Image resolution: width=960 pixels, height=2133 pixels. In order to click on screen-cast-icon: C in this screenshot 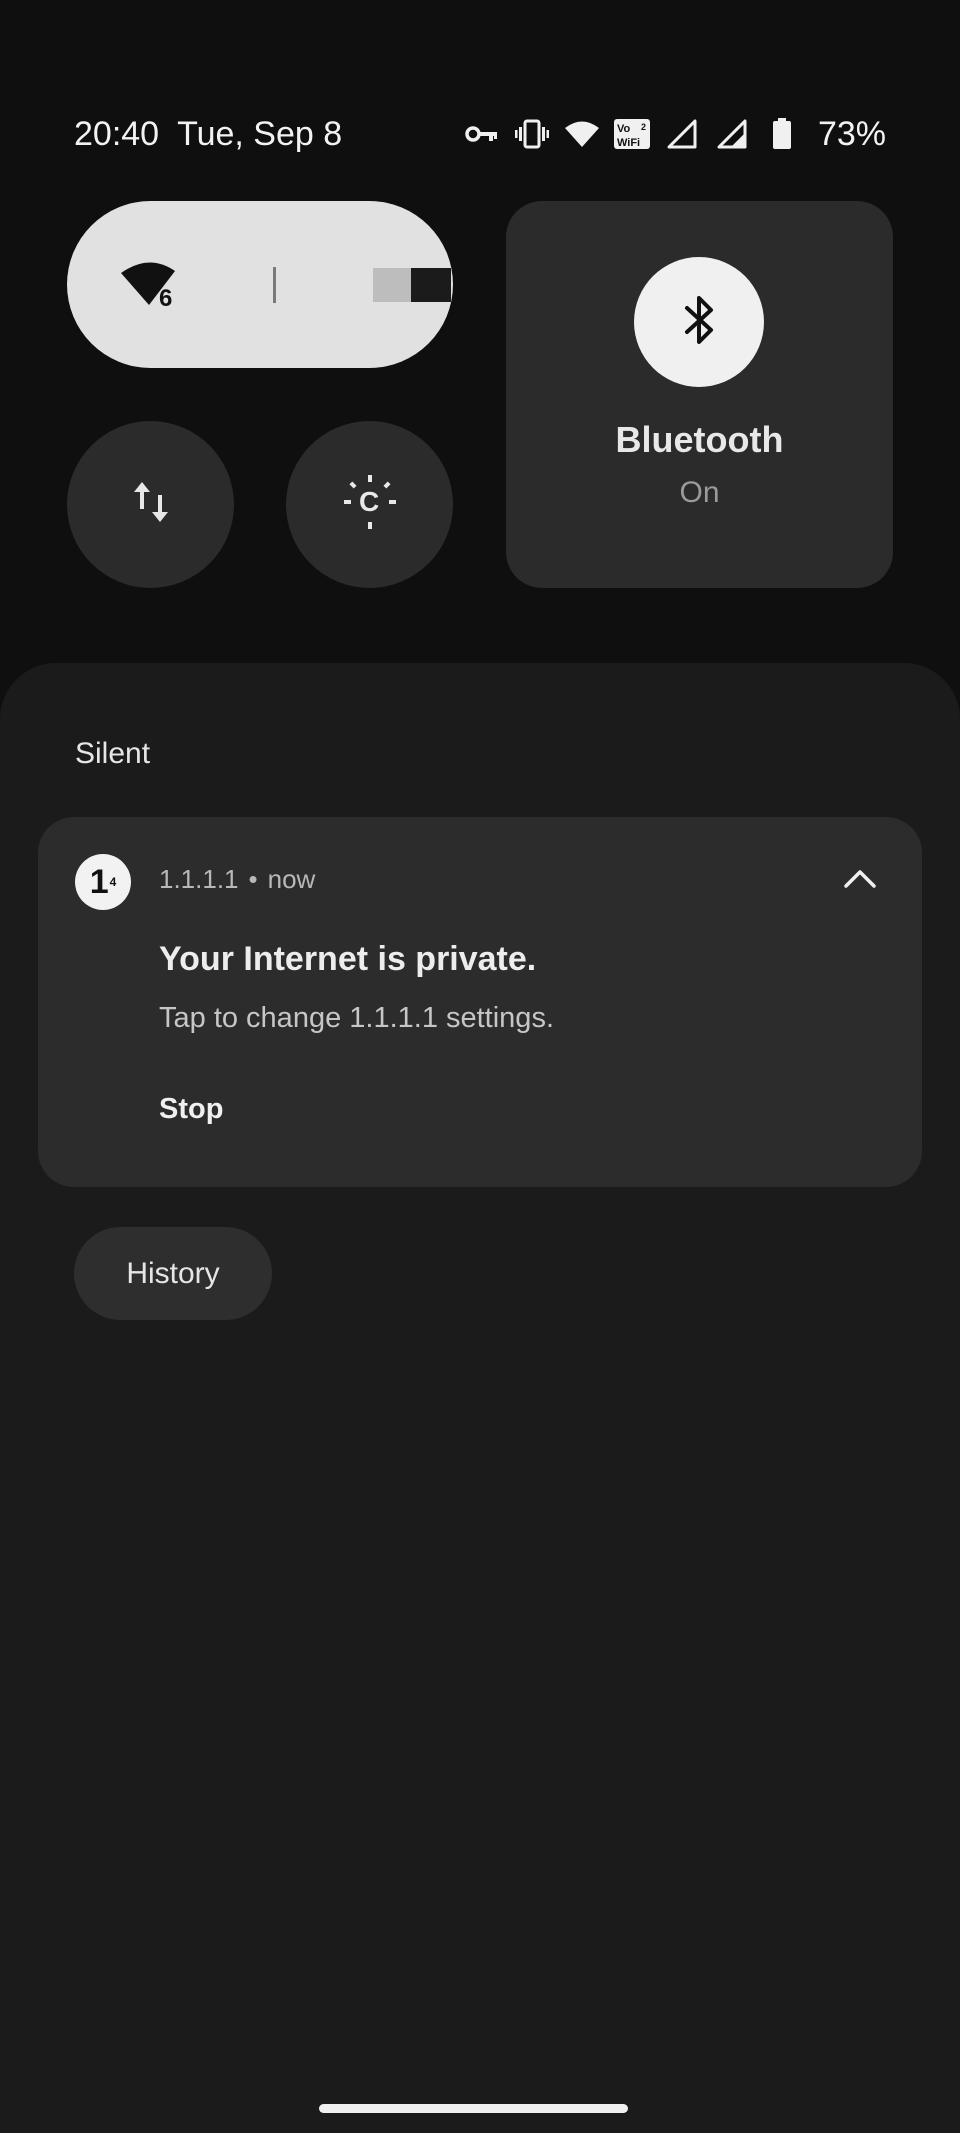, I will do `click(369, 504)`.